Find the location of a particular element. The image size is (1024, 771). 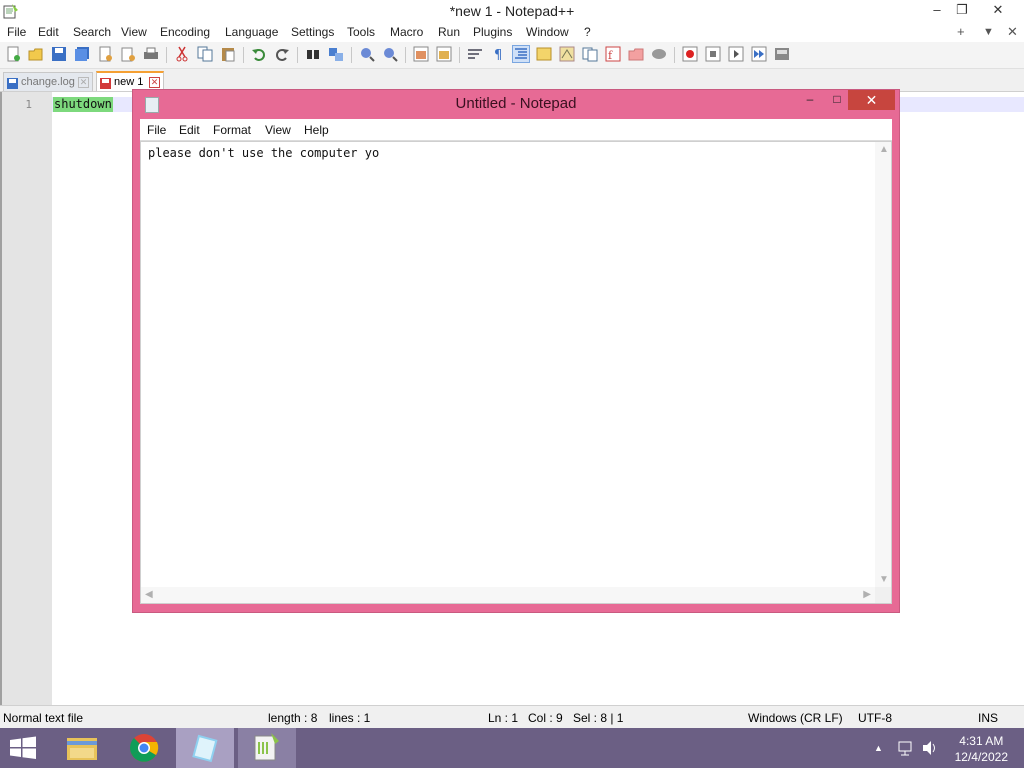

npp-tab-bar: change.log ✕ new 1 ✕ is located at coordinates (512, 81).